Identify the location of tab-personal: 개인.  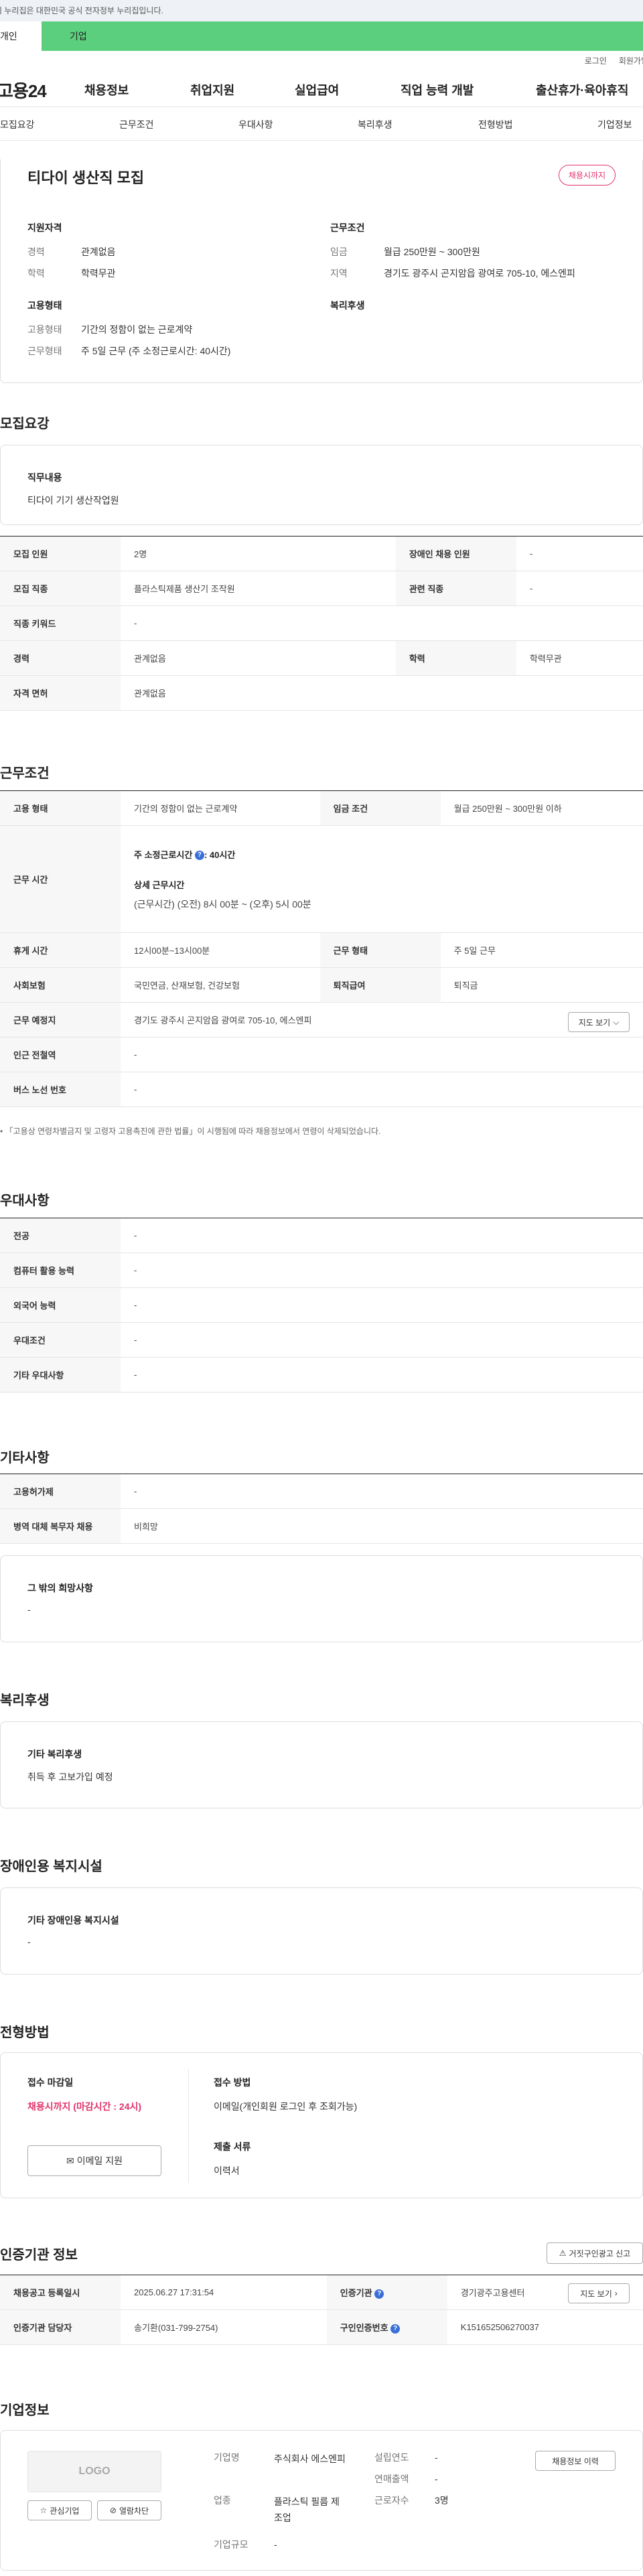
(21, 36).